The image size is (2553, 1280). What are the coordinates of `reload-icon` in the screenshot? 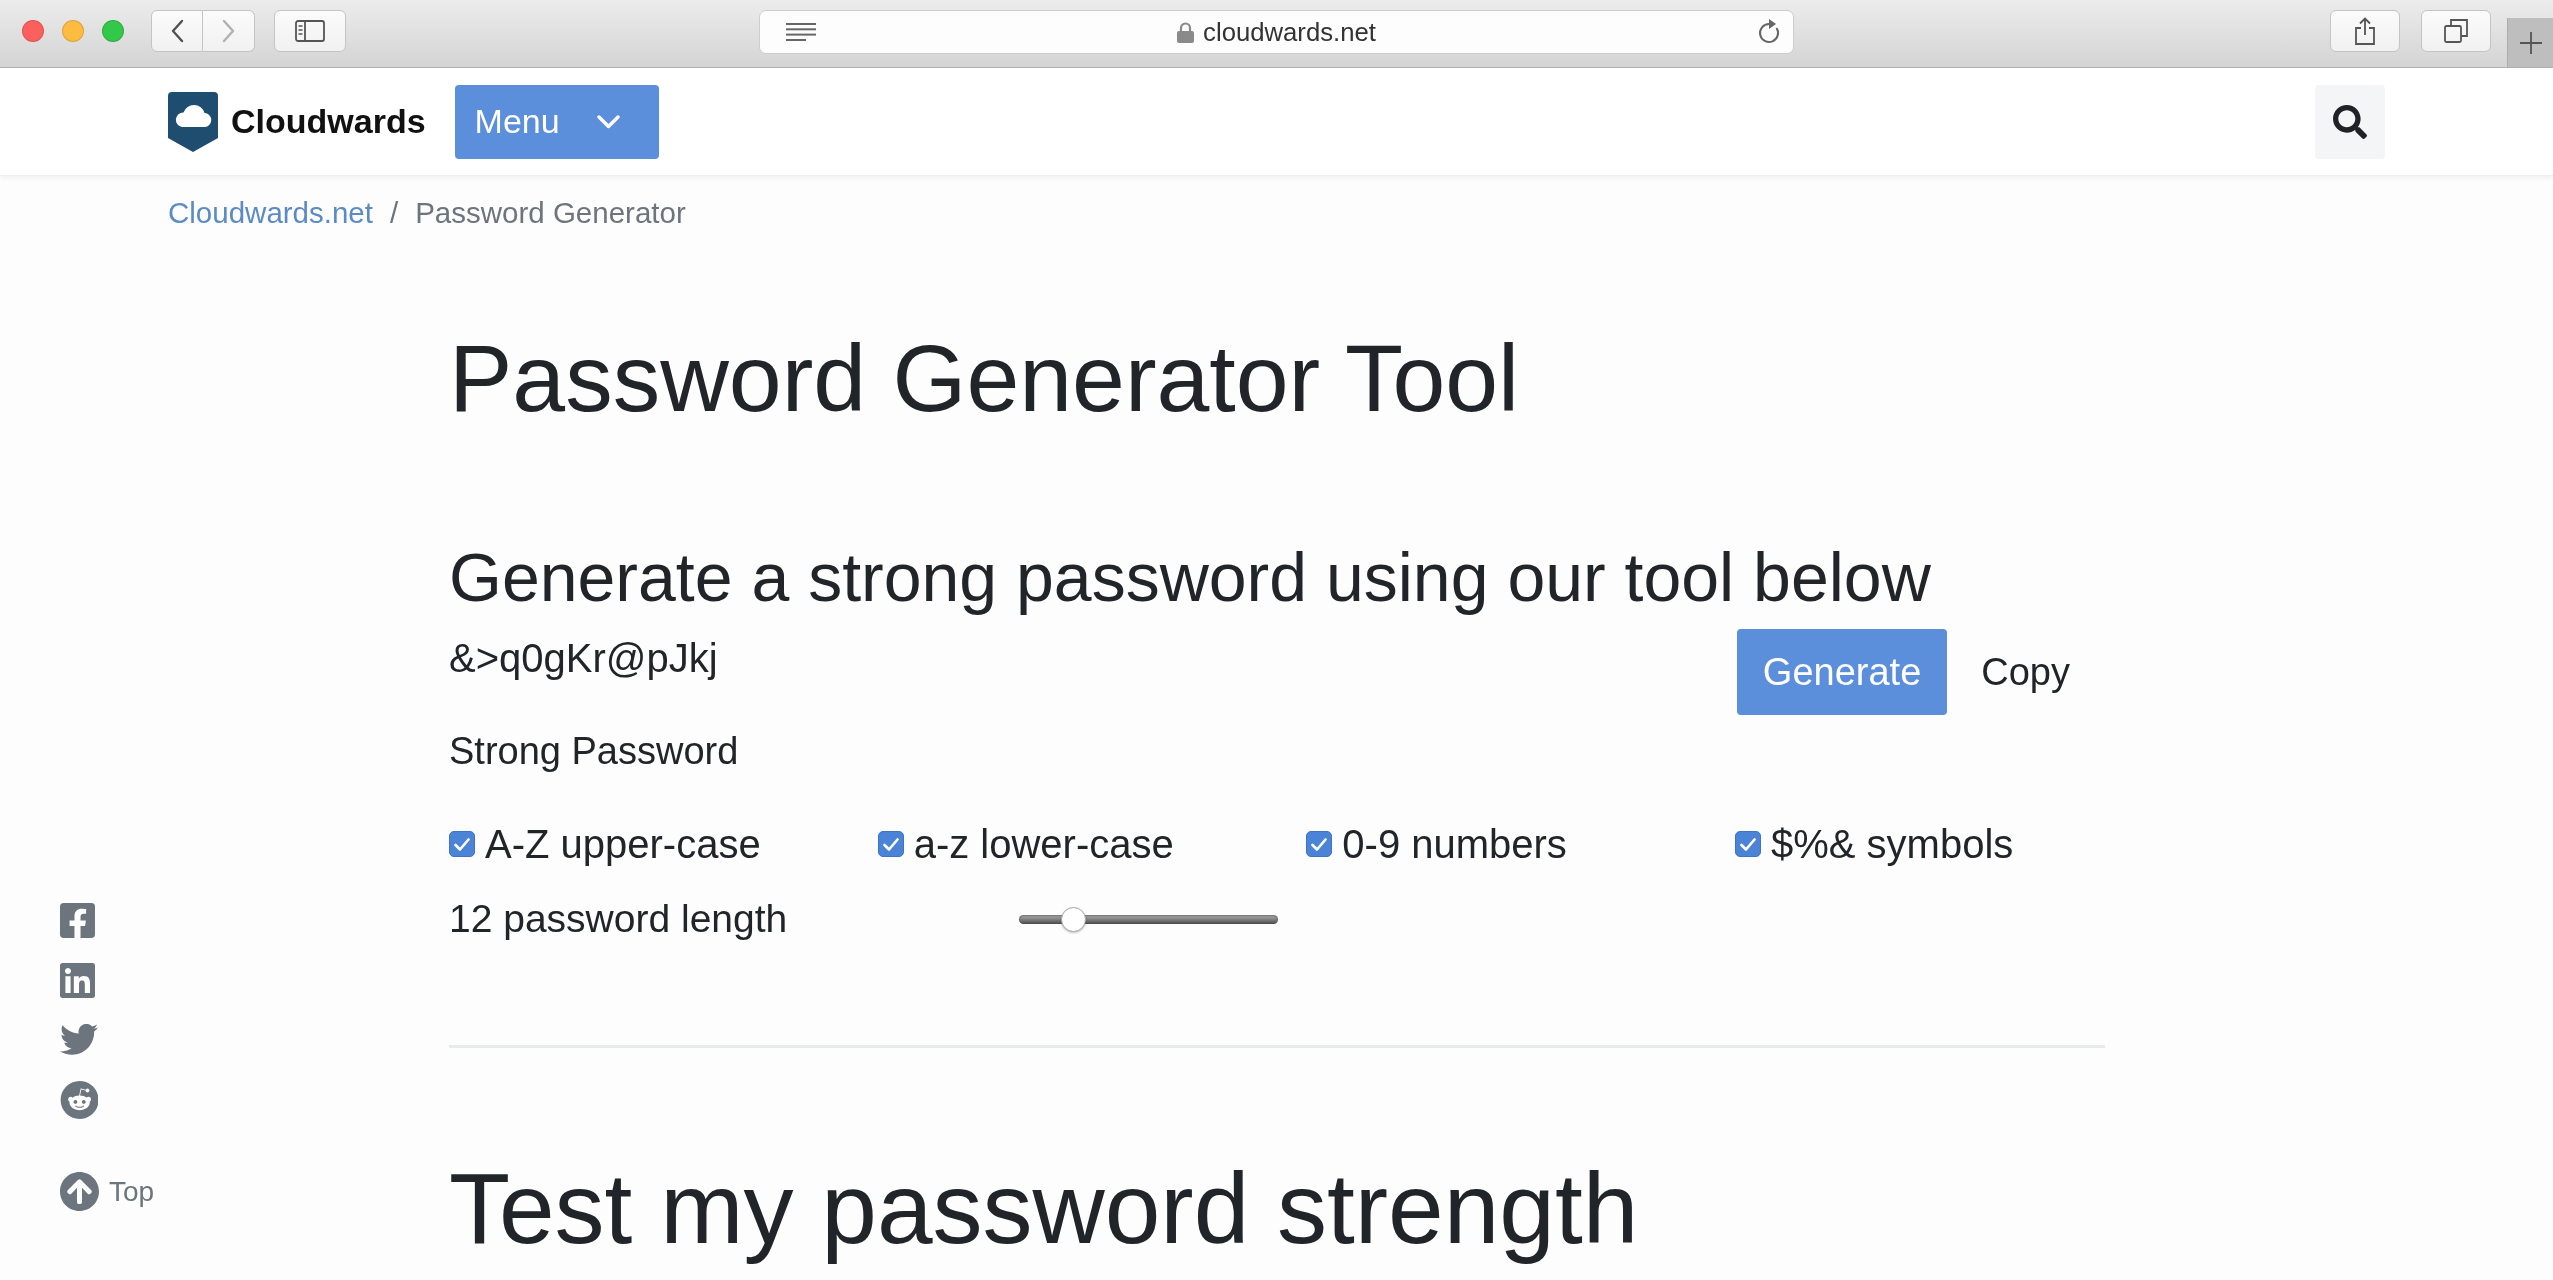 It's located at (1769, 32).